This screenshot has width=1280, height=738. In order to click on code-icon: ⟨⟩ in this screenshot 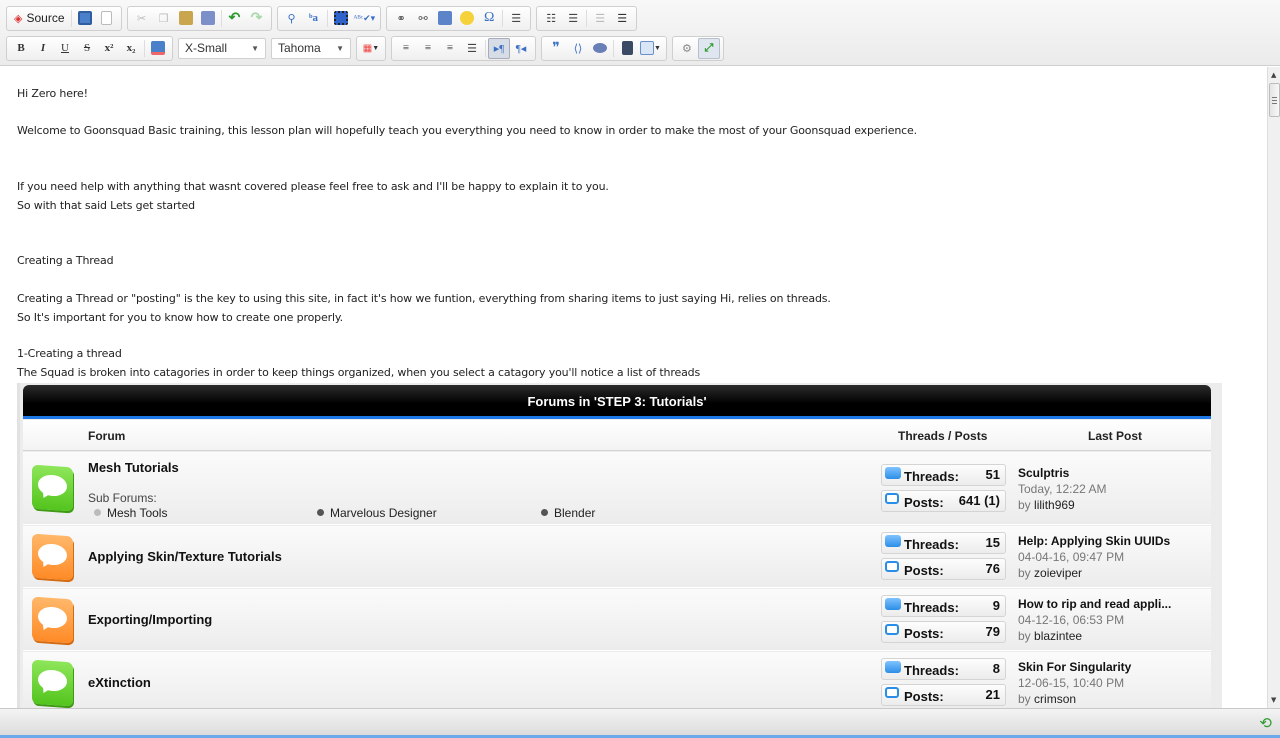, I will do `click(578, 48)`.